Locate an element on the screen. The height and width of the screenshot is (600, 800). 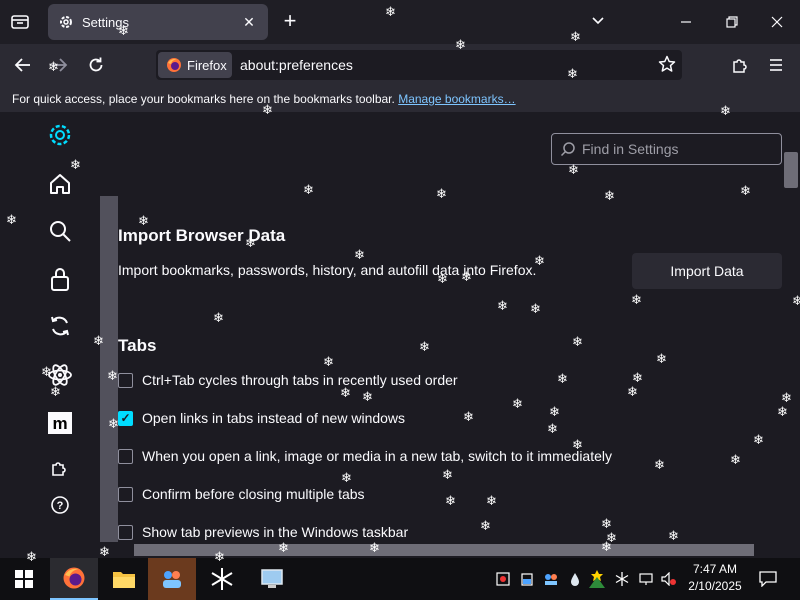
taskbar-snow-app is located at coordinates (222, 579).